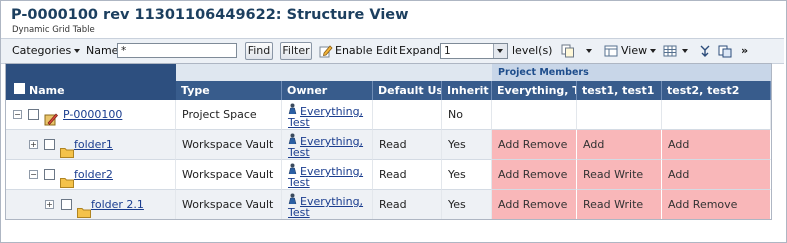  I want to click on name-cell: − P-0000100, so click(91, 115).